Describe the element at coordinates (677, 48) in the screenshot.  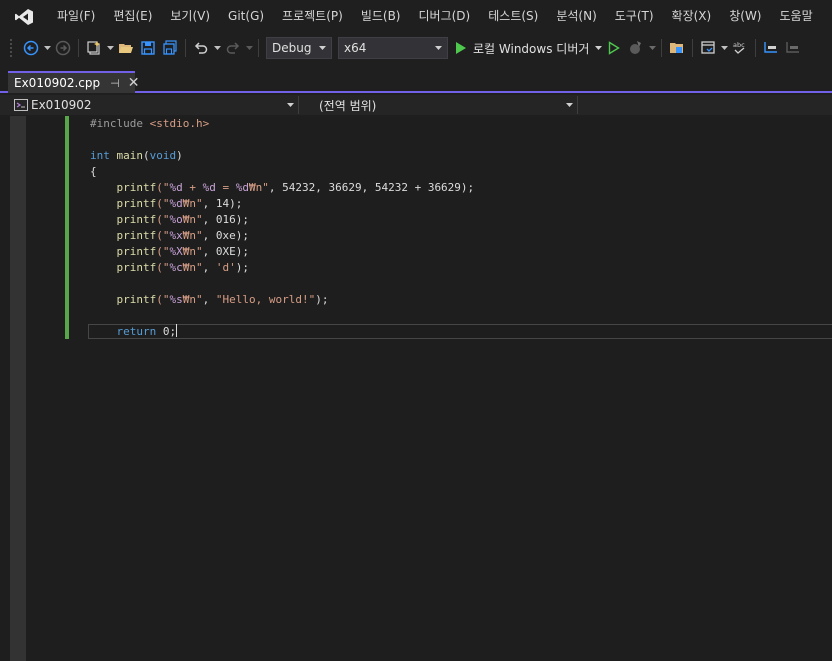
I see `solution-explorer-icon` at that location.